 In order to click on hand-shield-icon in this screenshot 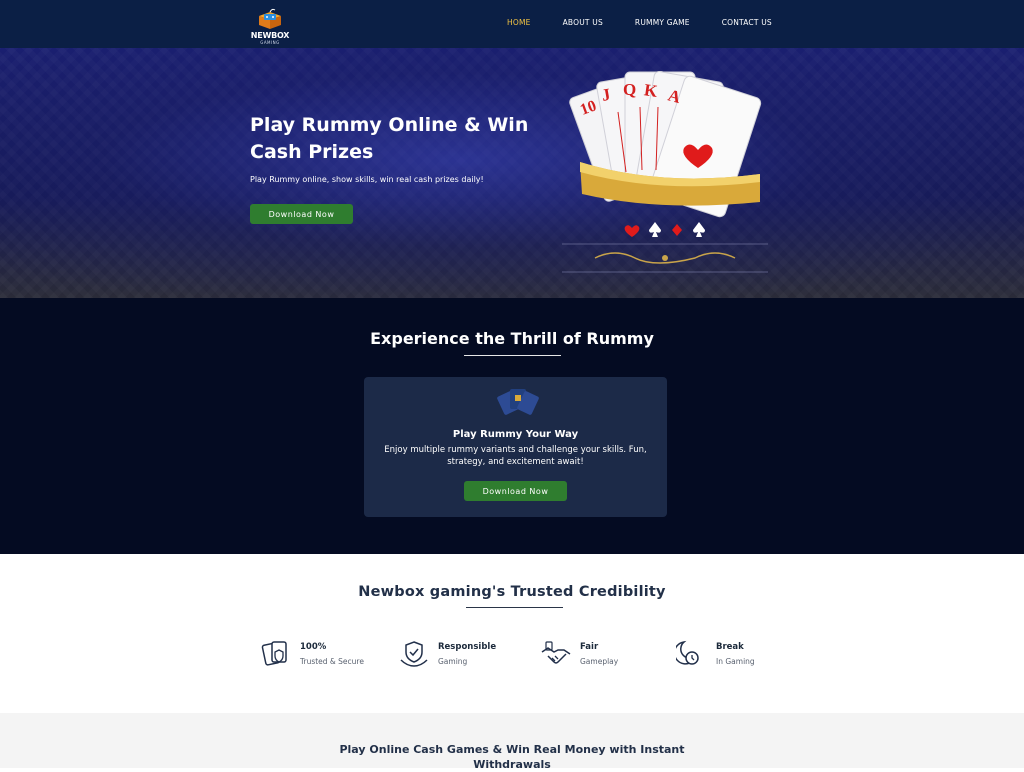, I will do `click(414, 654)`.